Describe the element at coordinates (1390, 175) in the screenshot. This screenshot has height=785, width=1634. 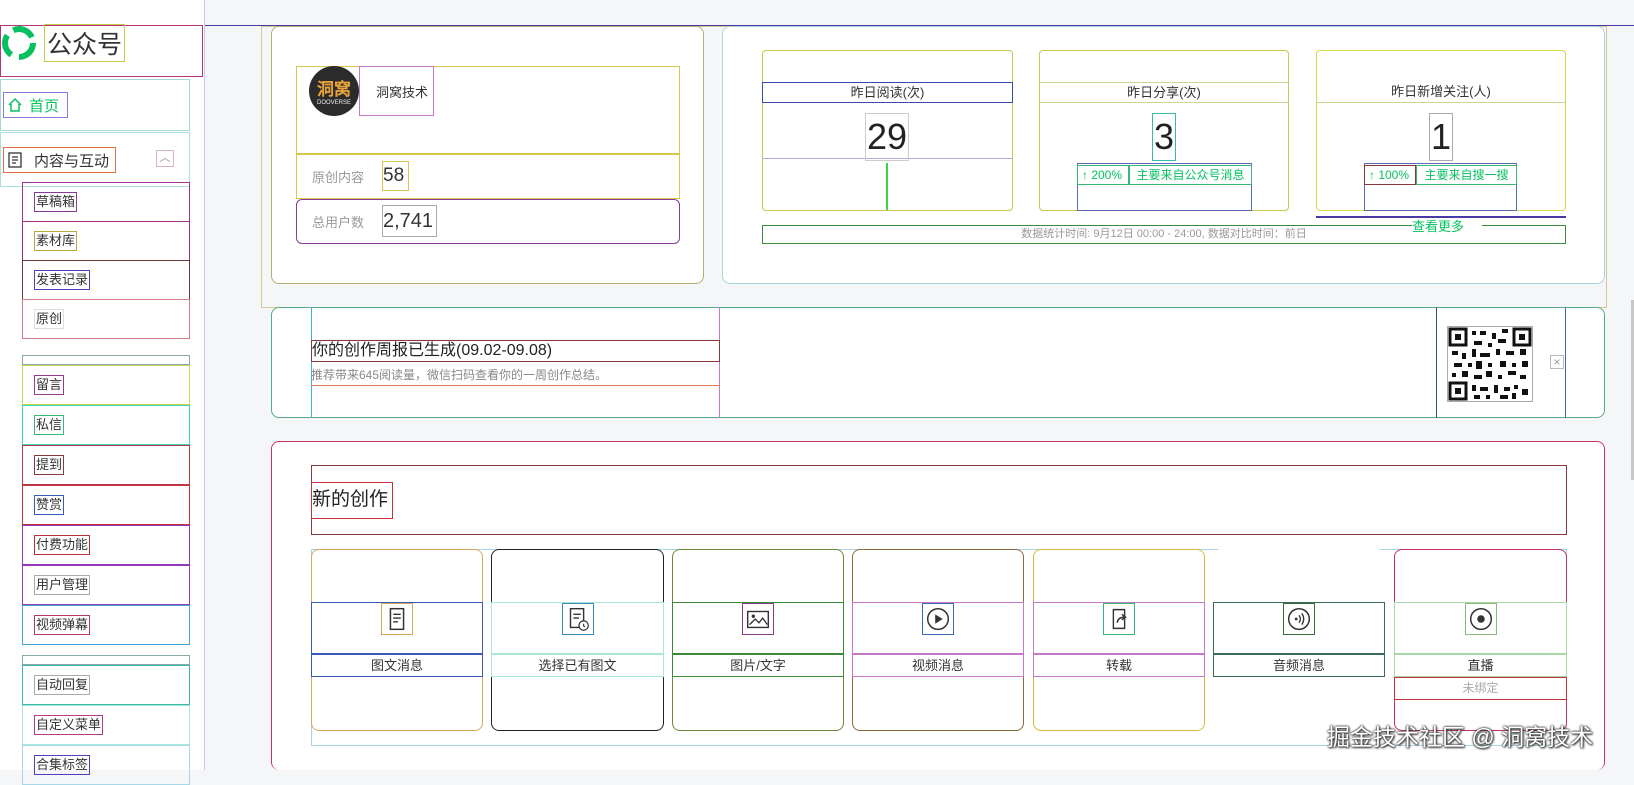
I see `stat-change: ↑ 100%` at that location.